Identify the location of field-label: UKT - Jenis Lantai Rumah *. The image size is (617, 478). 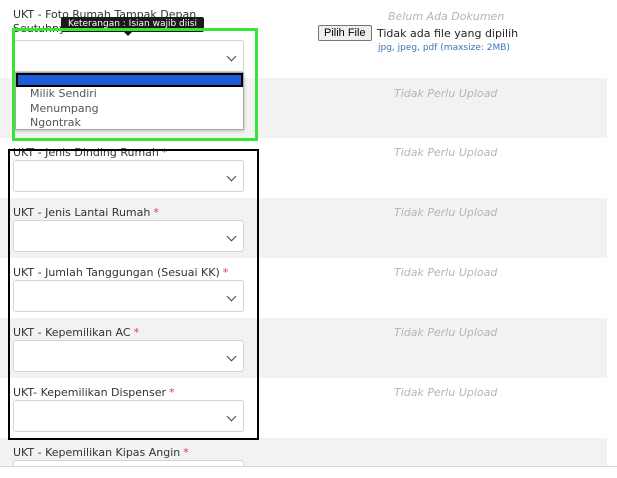
(86, 212).